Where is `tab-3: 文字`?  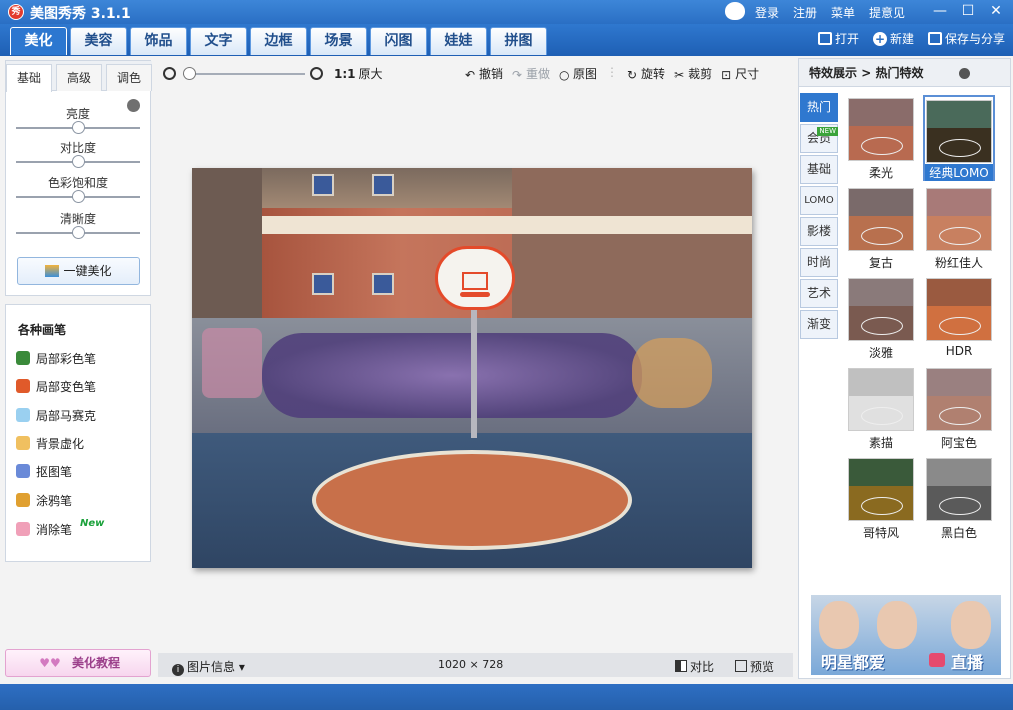
tab-3: 文字 is located at coordinates (218, 41).